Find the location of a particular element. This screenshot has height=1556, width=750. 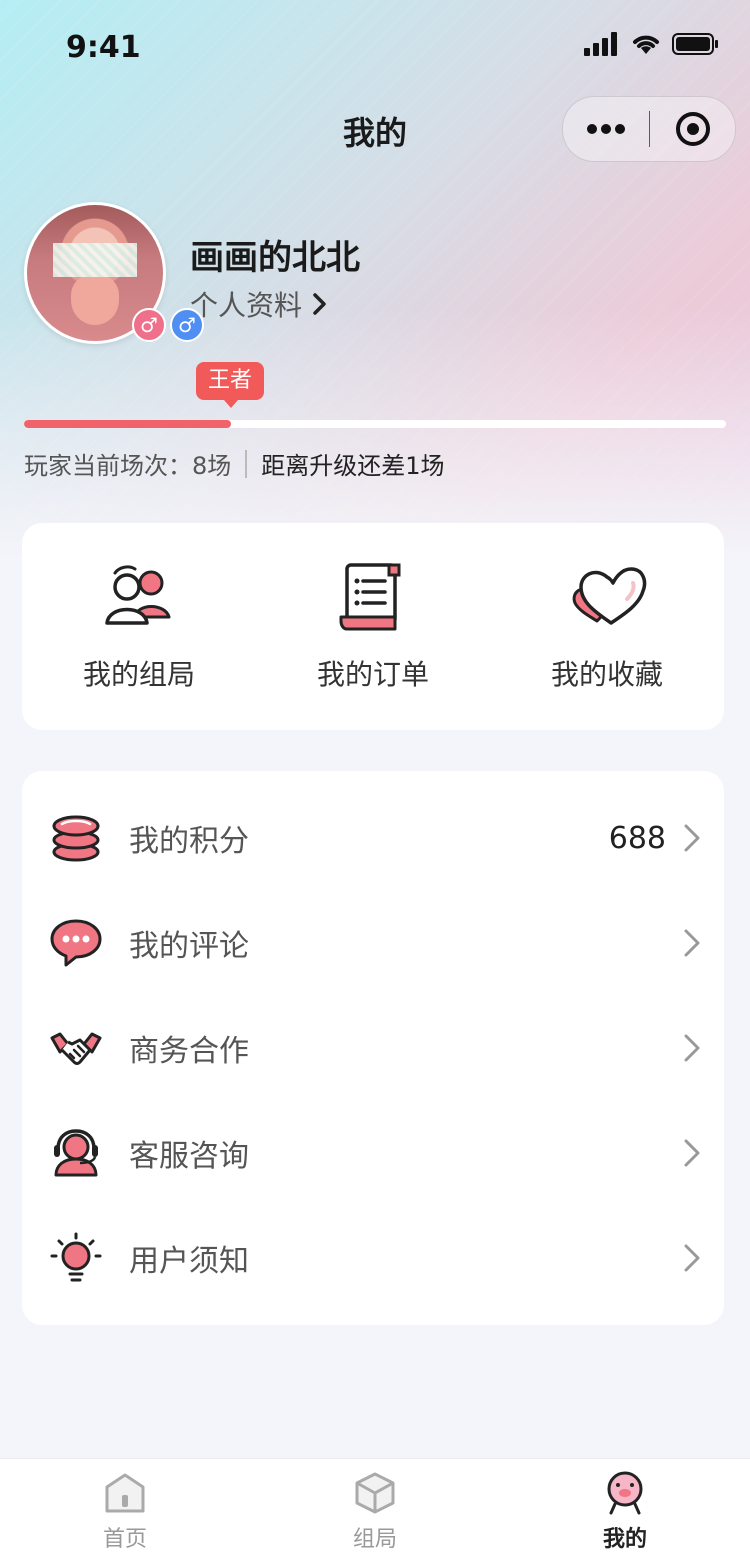

next-level-text: 距离升级还差1场 is located at coordinates (353, 466).